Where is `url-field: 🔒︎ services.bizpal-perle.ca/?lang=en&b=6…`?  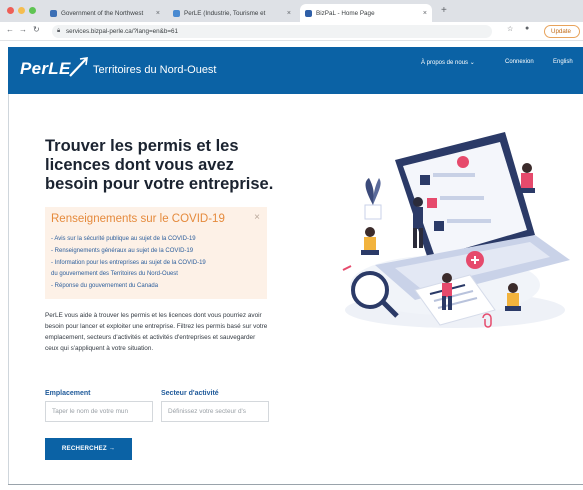
url-field: 🔒︎ services.bizpal-perle.ca/?lang=en&b=6… is located at coordinates (272, 31).